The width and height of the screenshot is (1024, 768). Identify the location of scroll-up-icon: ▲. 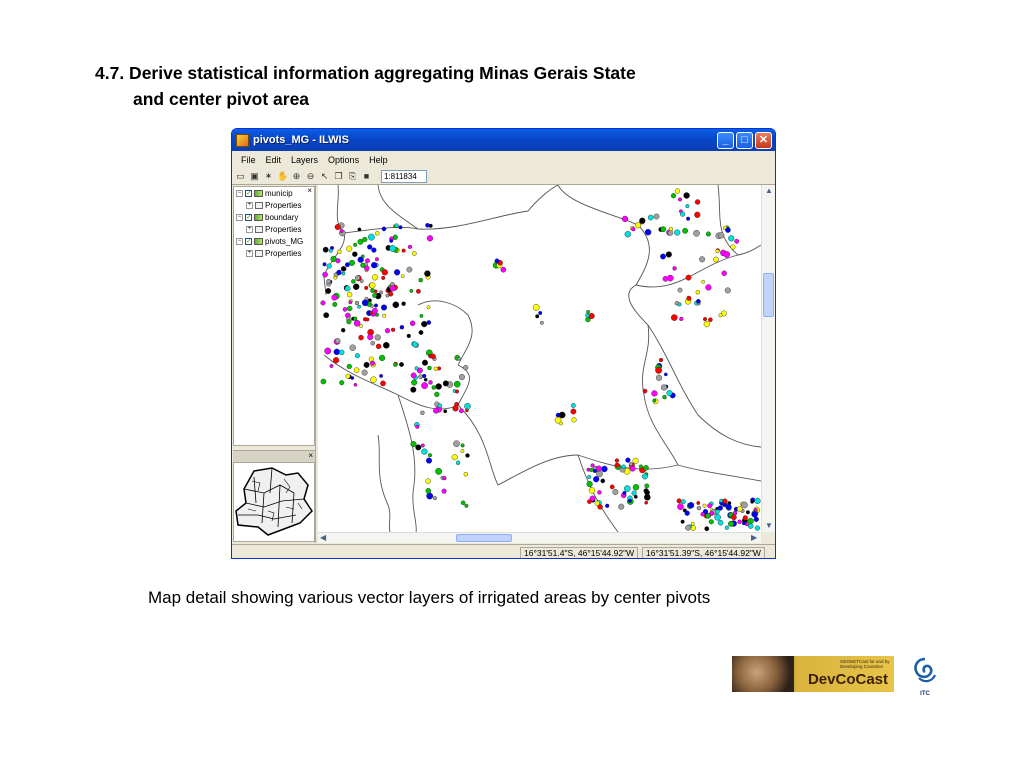
(769, 190).